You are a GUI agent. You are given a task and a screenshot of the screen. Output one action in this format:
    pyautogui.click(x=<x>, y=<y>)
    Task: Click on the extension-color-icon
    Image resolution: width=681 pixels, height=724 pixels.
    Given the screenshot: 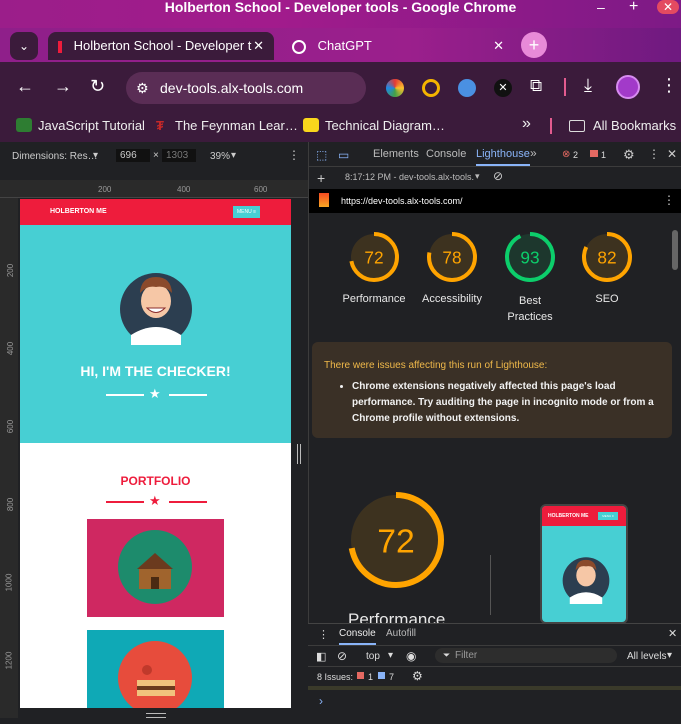 What is the action you would take?
    pyautogui.click(x=395, y=88)
    